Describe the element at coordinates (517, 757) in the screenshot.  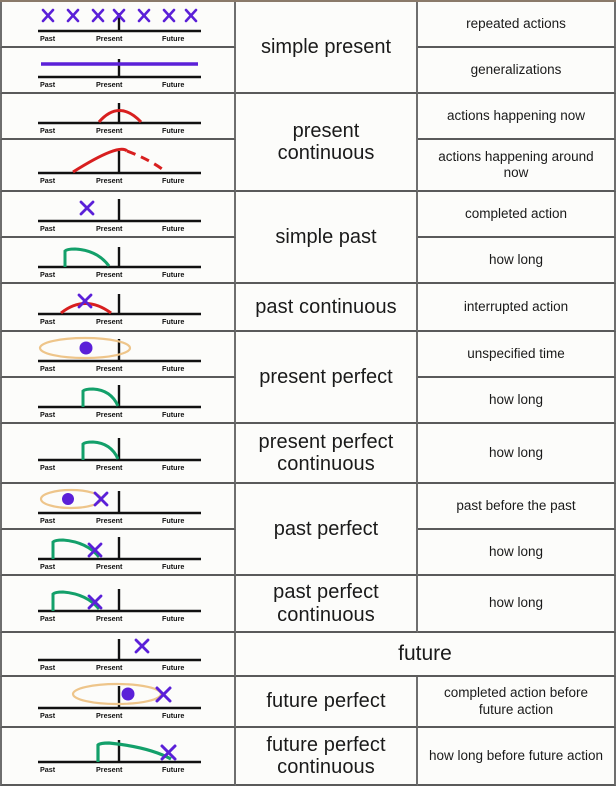
I see `use-cell-how-long-before-future: how long before future action` at that location.